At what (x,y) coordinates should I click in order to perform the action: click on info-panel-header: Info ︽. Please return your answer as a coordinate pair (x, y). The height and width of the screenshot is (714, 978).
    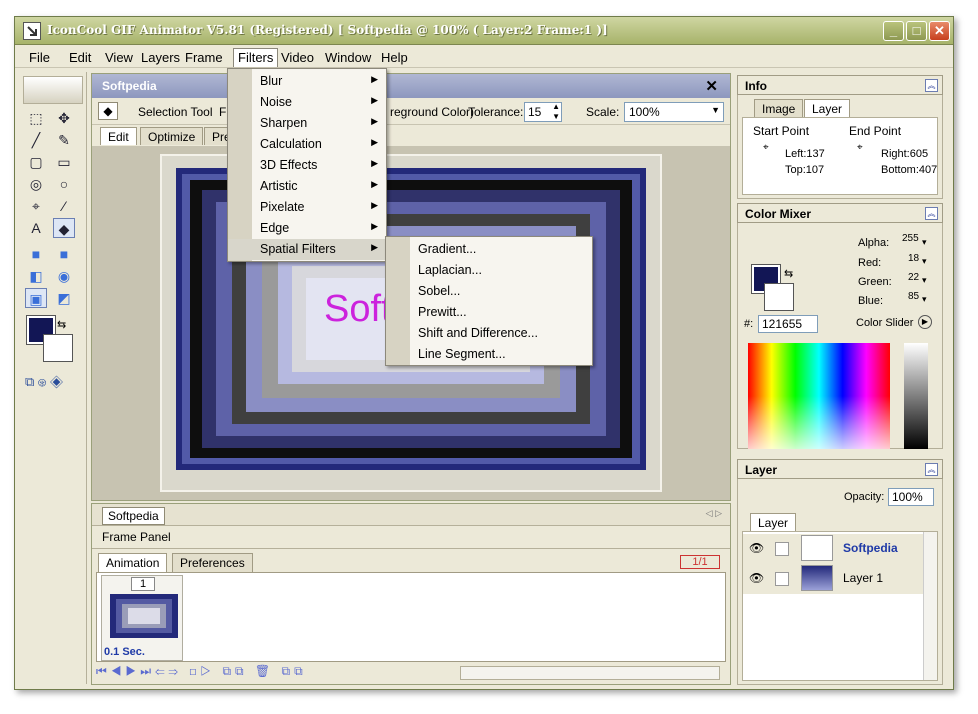
    Looking at the image, I should click on (840, 85).